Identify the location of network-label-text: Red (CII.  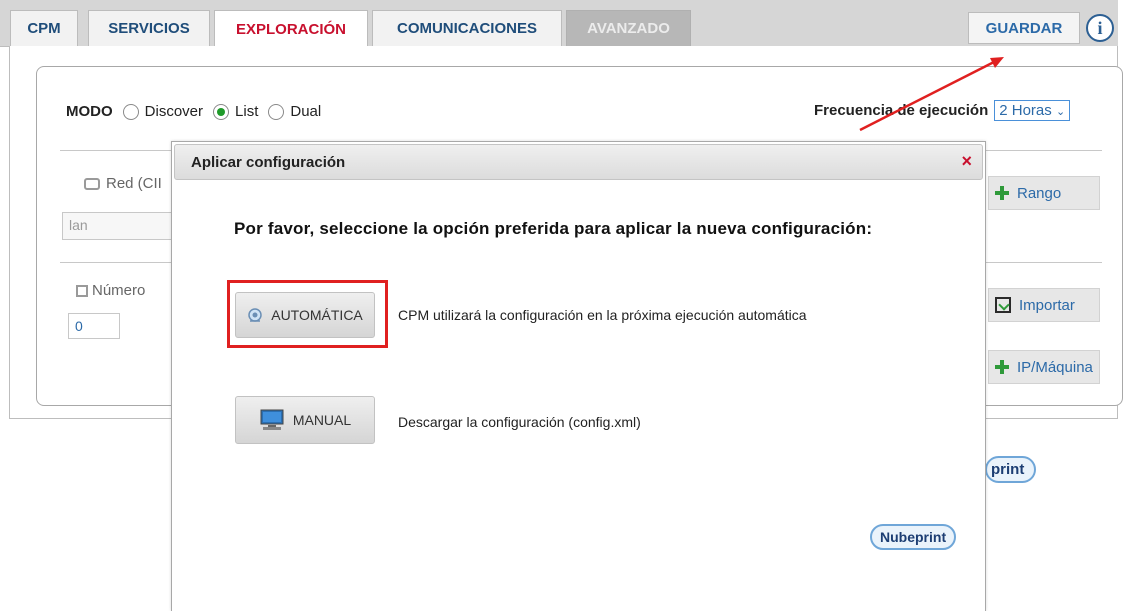
(134, 183).